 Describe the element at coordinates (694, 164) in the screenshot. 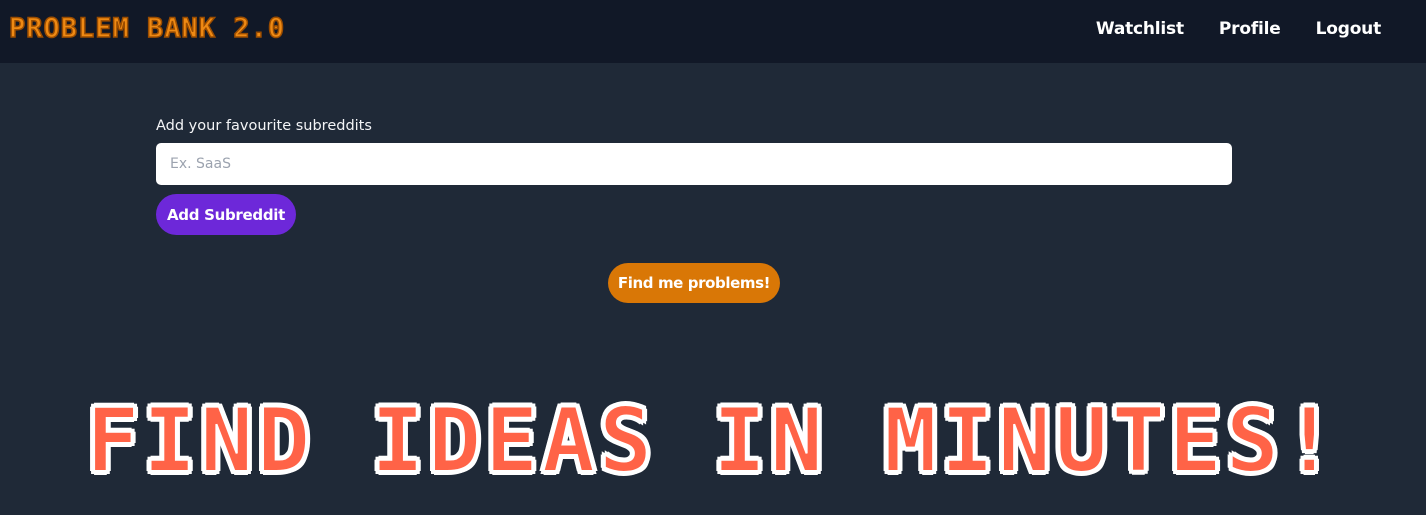

I see `subreddit-input` at that location.